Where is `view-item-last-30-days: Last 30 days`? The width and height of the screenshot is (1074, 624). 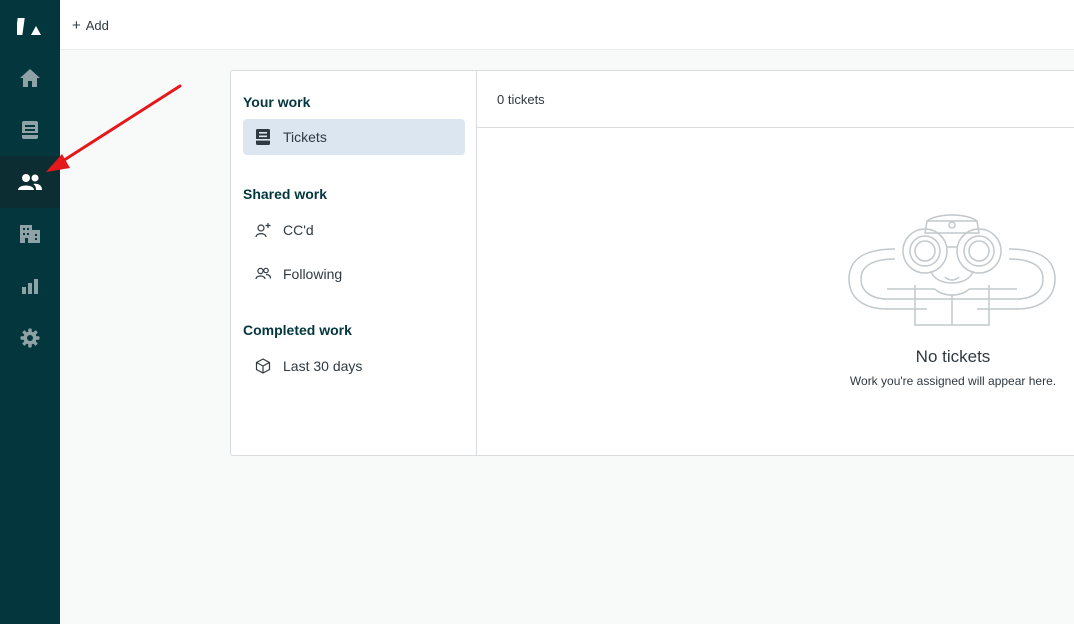 view-item-last-30-days: Last 30 days is located at coordinates (354, 366).